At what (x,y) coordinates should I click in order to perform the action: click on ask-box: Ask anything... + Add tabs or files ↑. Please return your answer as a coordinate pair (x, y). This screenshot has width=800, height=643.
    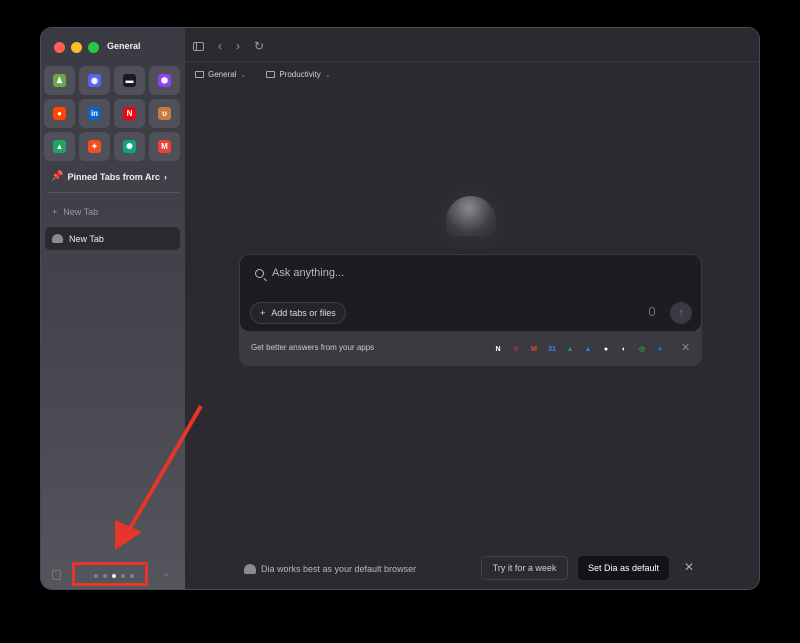
    Looking at the image, I should click on (470, 293).